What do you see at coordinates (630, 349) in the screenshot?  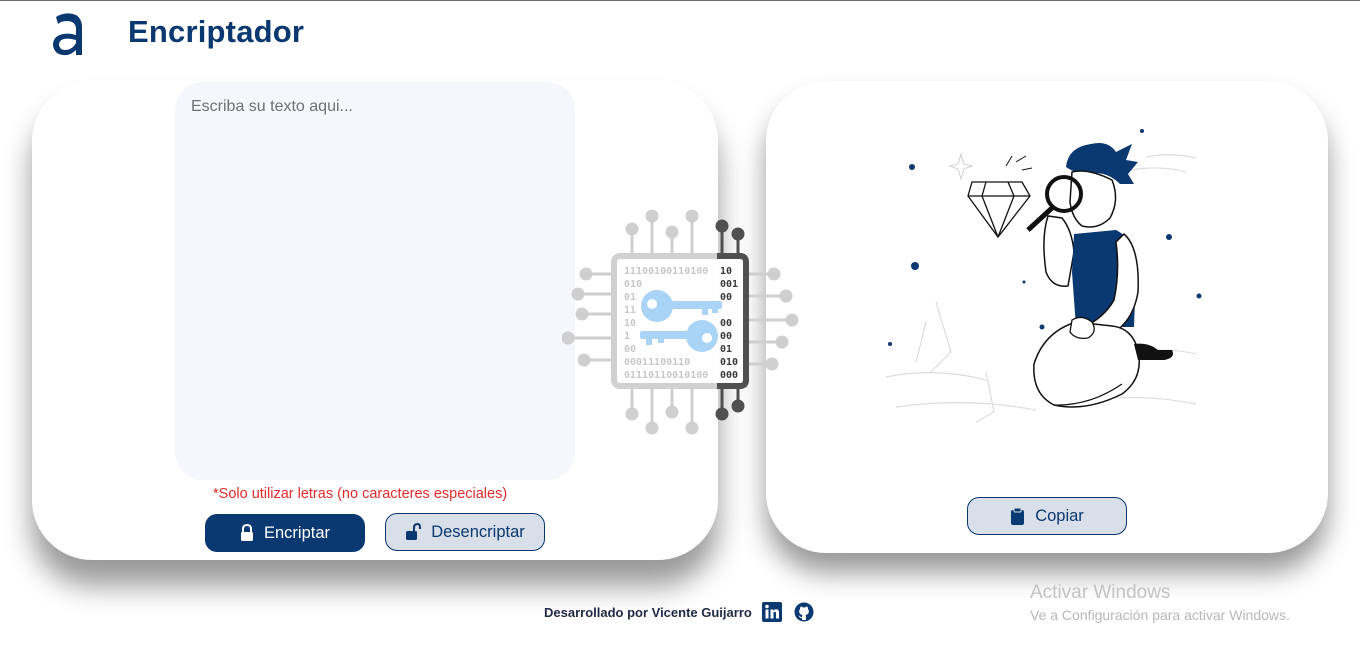 I see `chip-text-row: 00` at bounding box center [630, 349].